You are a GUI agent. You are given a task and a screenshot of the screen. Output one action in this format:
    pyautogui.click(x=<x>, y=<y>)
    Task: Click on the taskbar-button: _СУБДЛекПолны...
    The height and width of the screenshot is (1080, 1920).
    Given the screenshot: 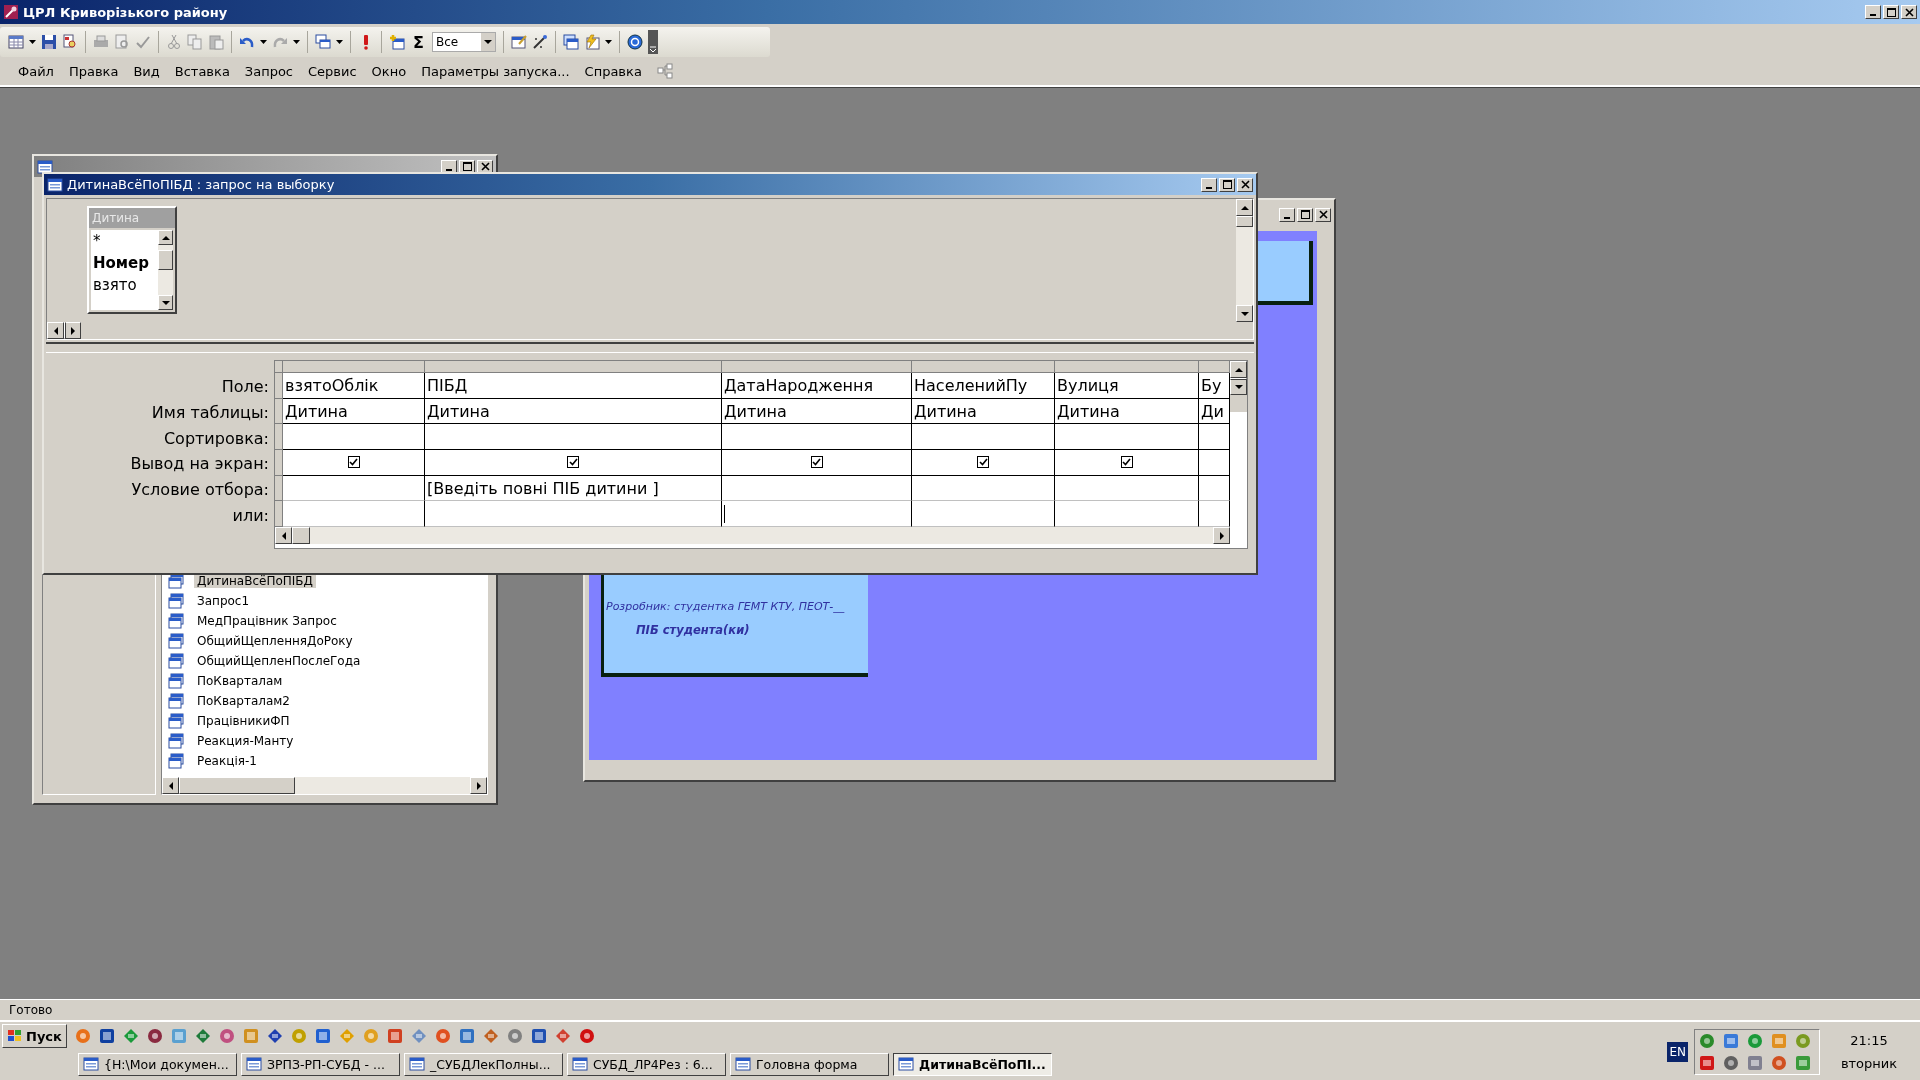 What is the action you would take?
    pyautogui.click(x=483, y=1064)
    